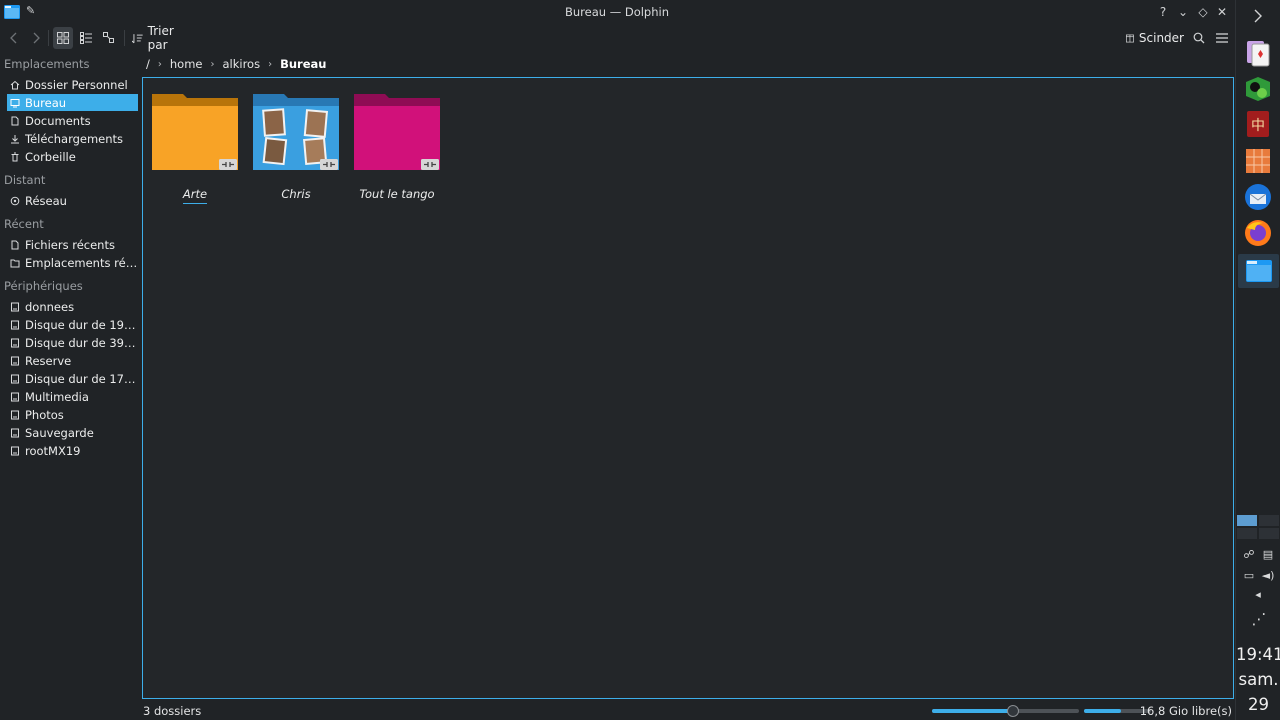 This screenshot has width=1280, height=720. I want to click on forward-arrow-icon, so click(36, 38).